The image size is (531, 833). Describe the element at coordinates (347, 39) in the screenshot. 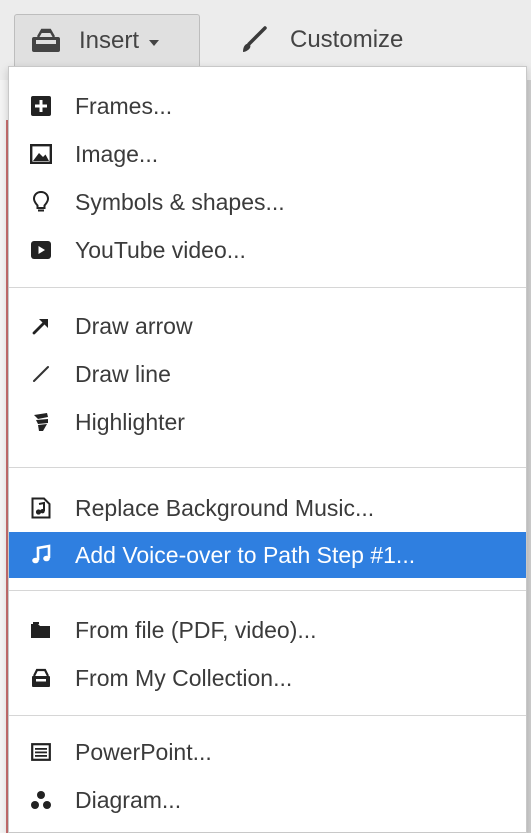

I see `customize-label: Customize` at that location.